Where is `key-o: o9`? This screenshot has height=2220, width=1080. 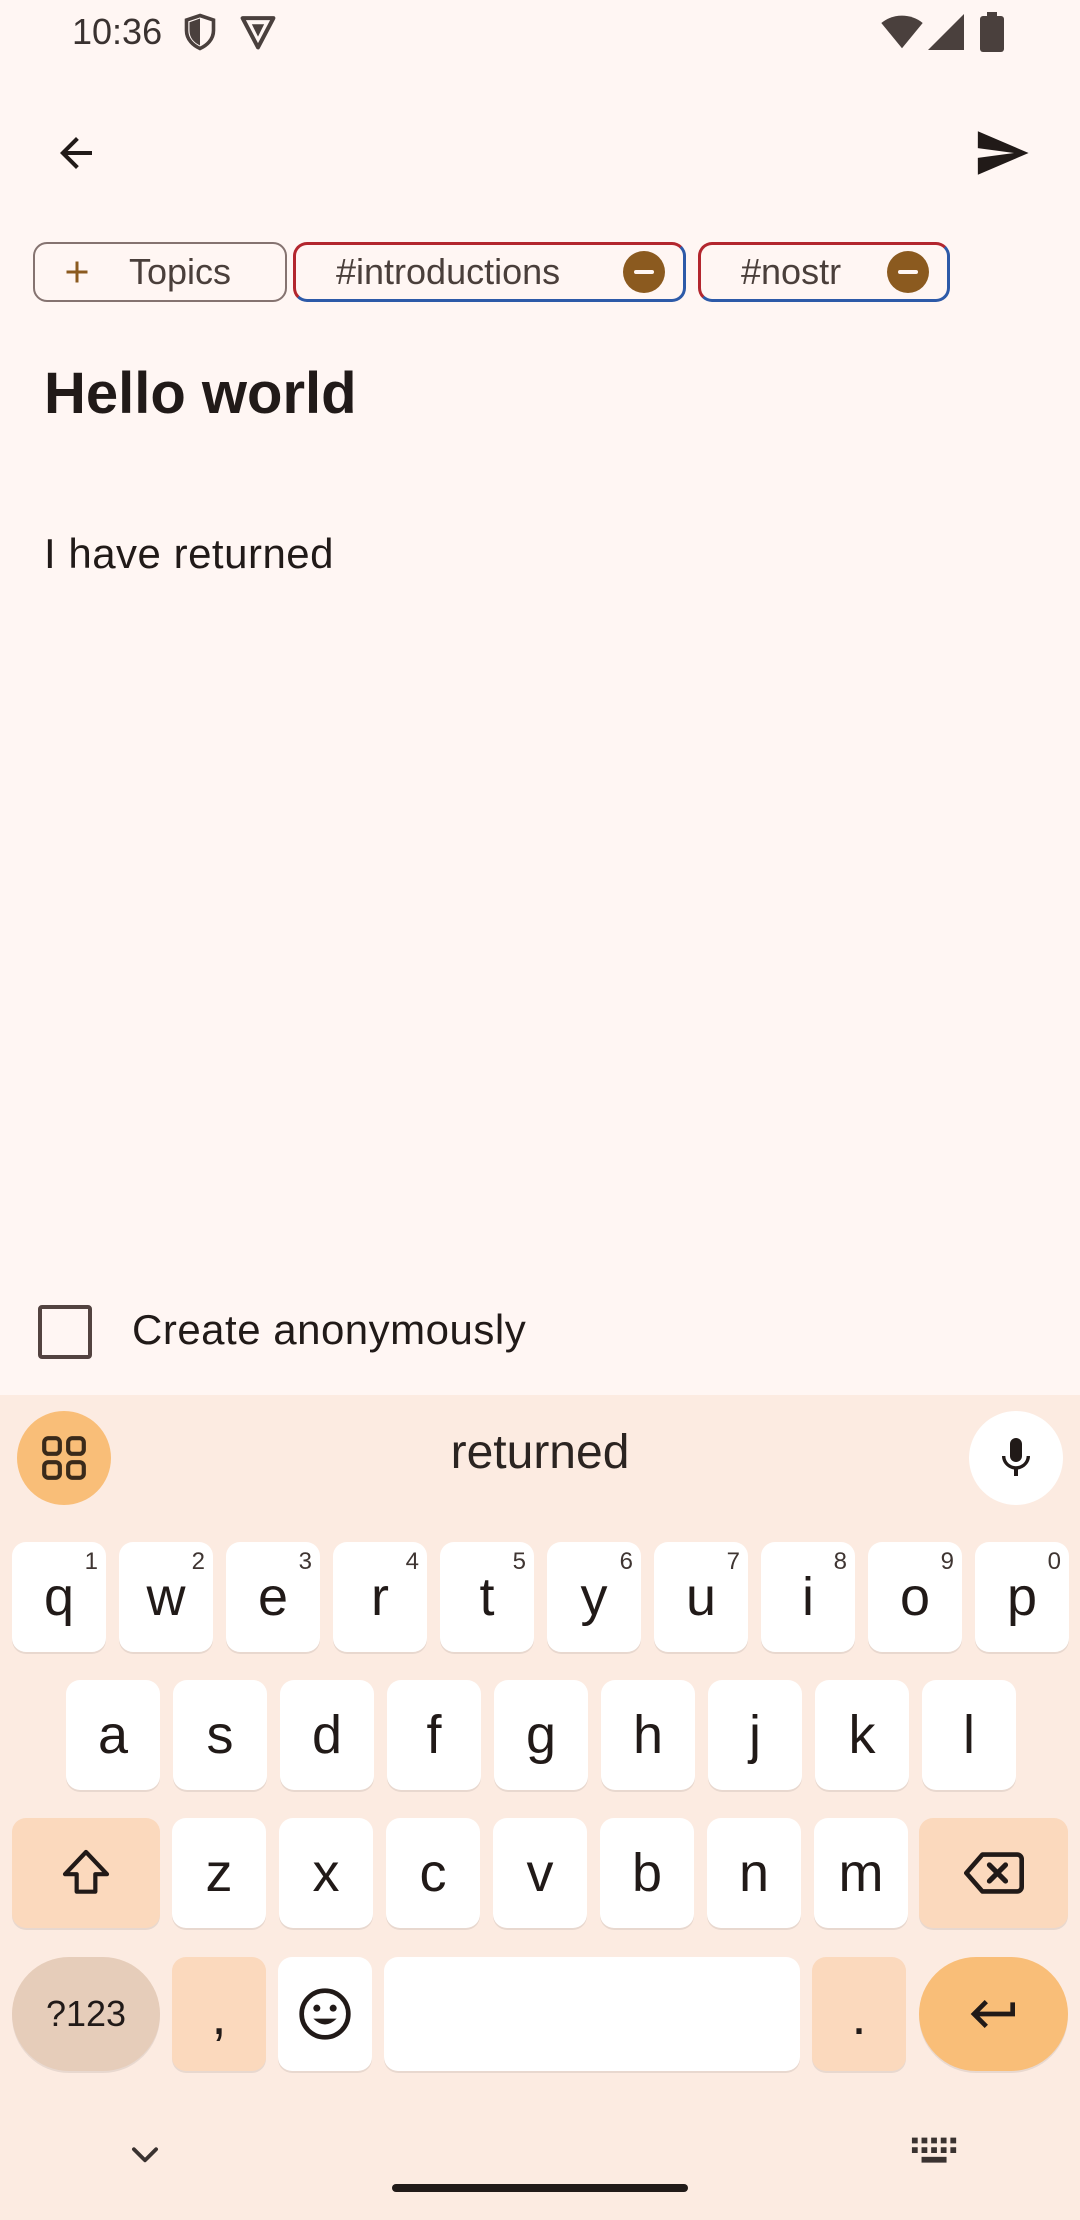
key-o: o9 is located at coordinates (915, 1597).